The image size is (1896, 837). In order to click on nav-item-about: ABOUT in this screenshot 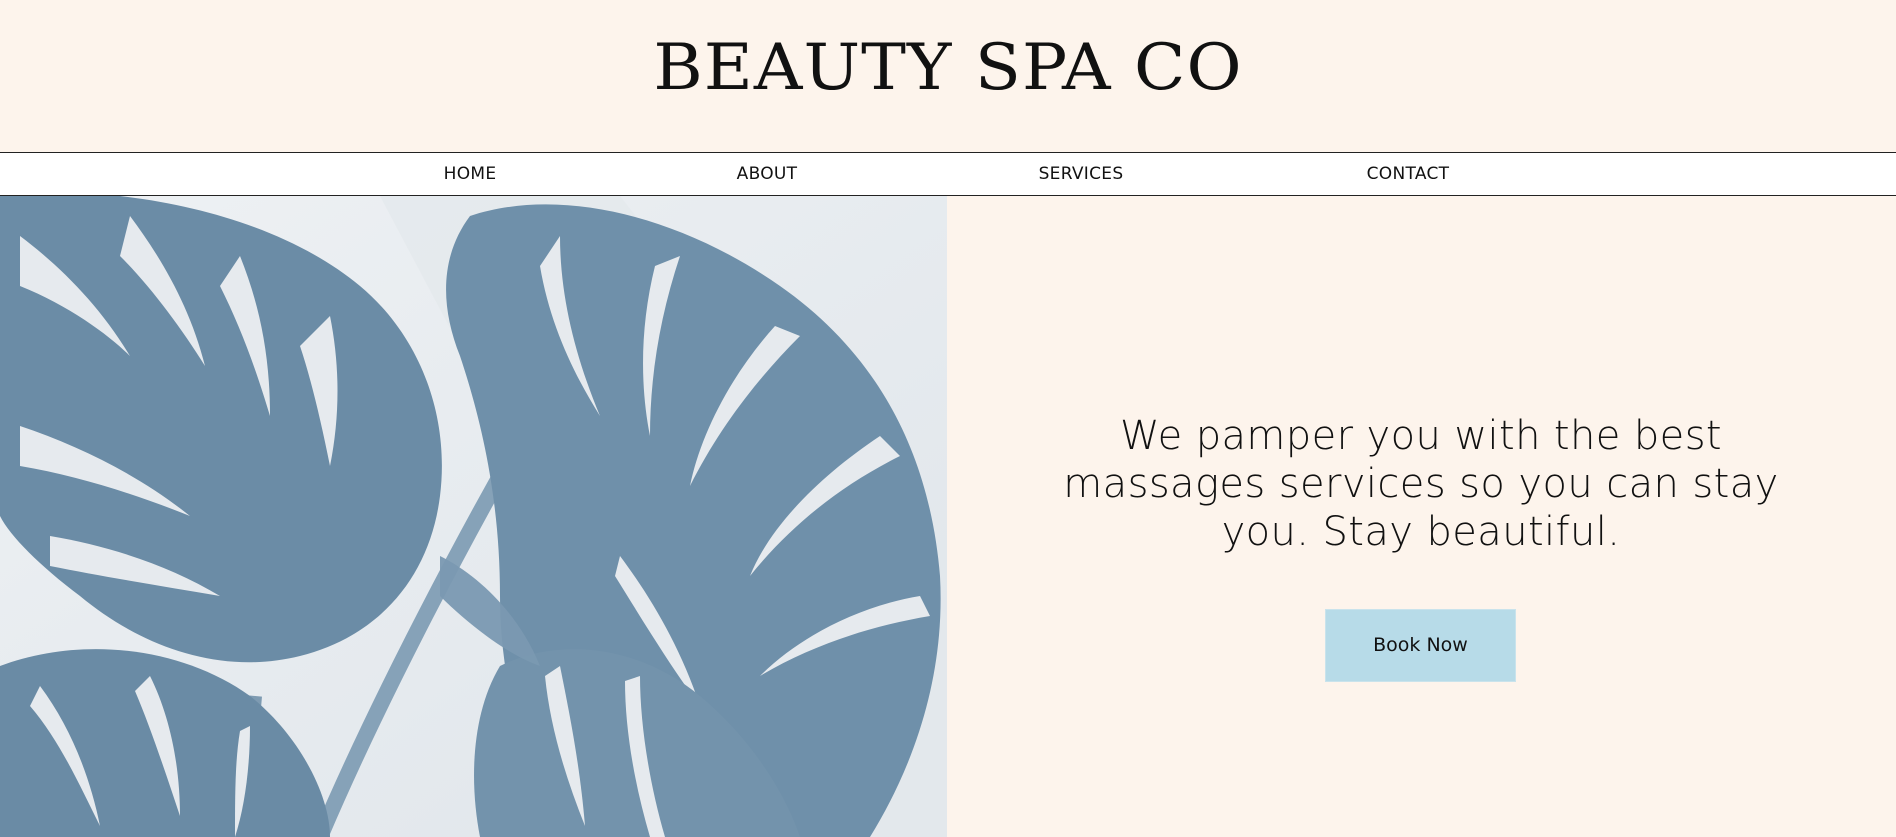, I will do `click(767, 174)`.